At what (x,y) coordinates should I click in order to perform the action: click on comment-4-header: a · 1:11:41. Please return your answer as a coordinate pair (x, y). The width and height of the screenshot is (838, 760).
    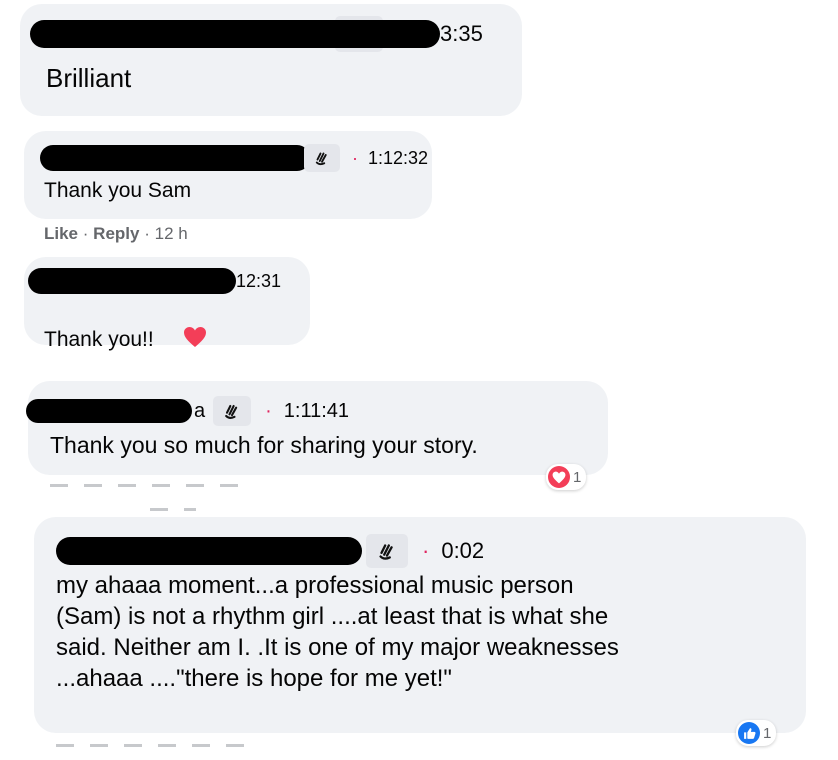
    Looking at the image, I should click on (187, 411).